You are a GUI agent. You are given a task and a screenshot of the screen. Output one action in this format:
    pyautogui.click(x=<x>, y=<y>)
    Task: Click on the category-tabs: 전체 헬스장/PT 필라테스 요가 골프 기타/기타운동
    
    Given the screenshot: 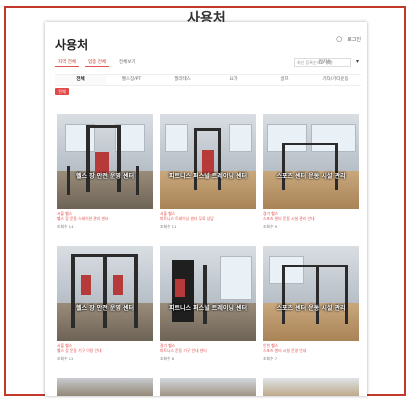 What is the action you would take?
    pyautogui.click(x=208, y=80)
    